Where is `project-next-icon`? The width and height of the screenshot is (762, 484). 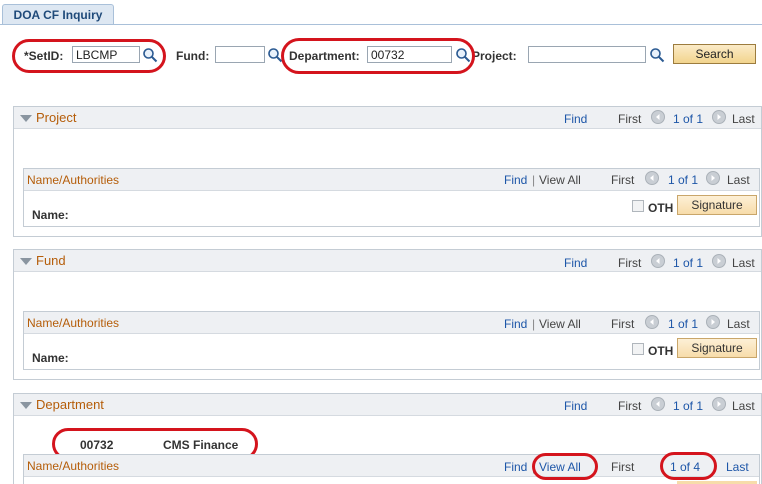
project-next-icon is located at coordinates (719, 117).